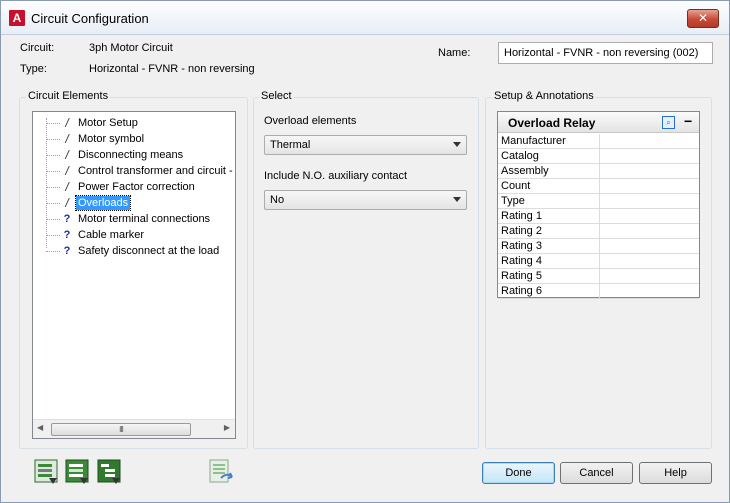  Describe the element at coordinates (277, 200) in the screenshot. I see `aux-contact-value: No` at that location.